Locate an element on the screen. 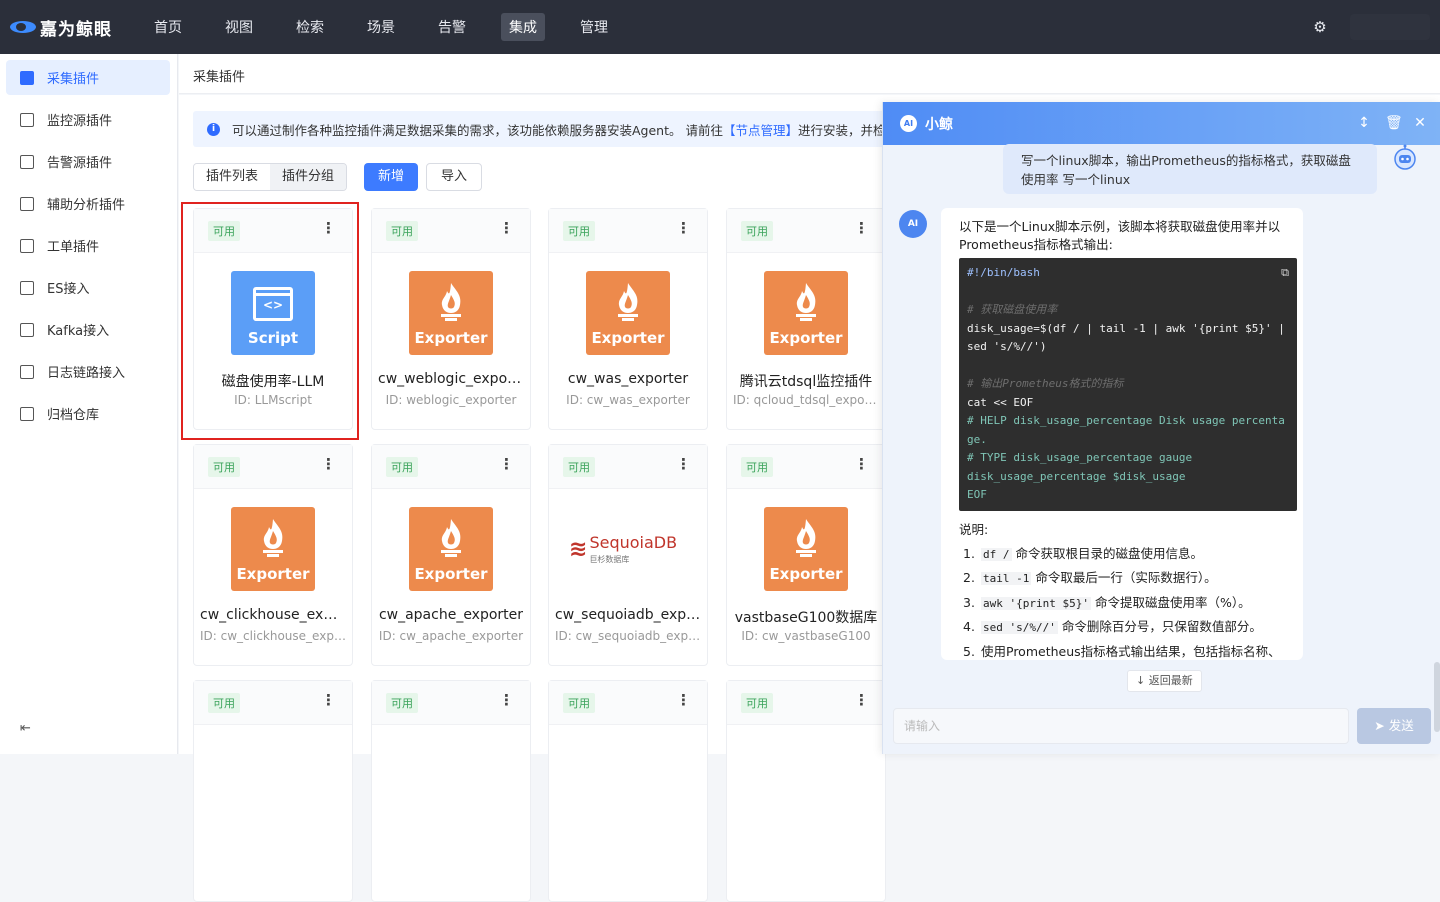 The image size is (1440, 902). node-management-link: 【节点管理】 is located at coordinates (760, 129).